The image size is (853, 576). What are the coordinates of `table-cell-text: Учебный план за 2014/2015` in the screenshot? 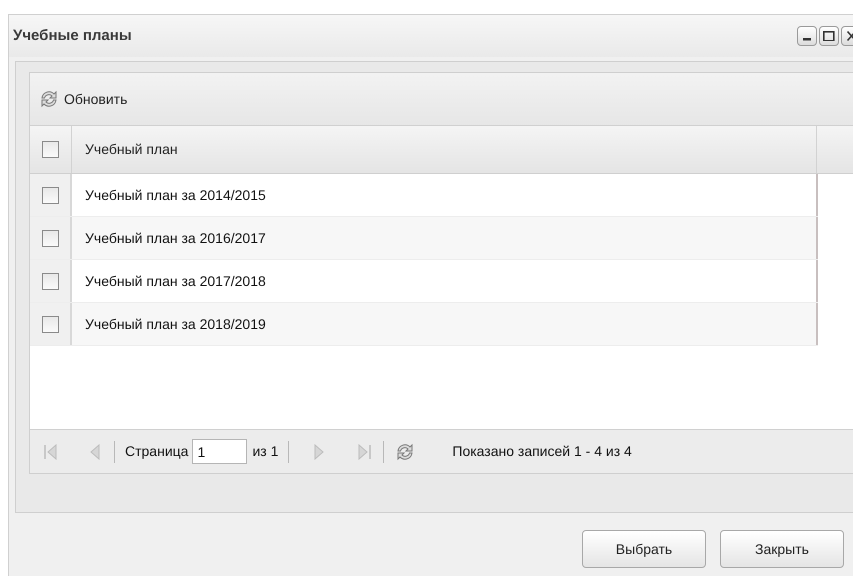 It's located at (175, 195).